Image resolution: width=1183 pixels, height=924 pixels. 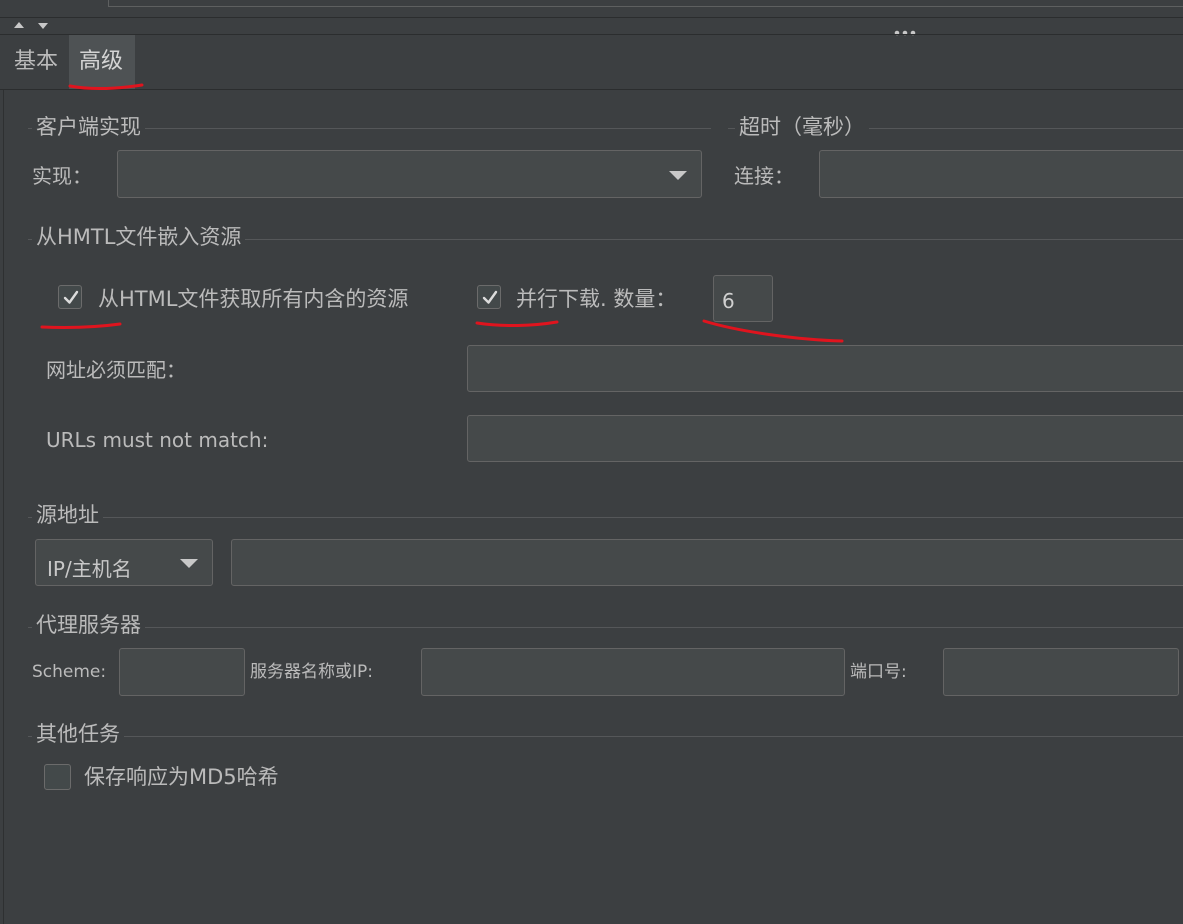 What do you see at coordinates (157, 440) in the screenshot?
I see `urls-must-not-match-label: URLs must not match:` at bounding box center [157, 440].